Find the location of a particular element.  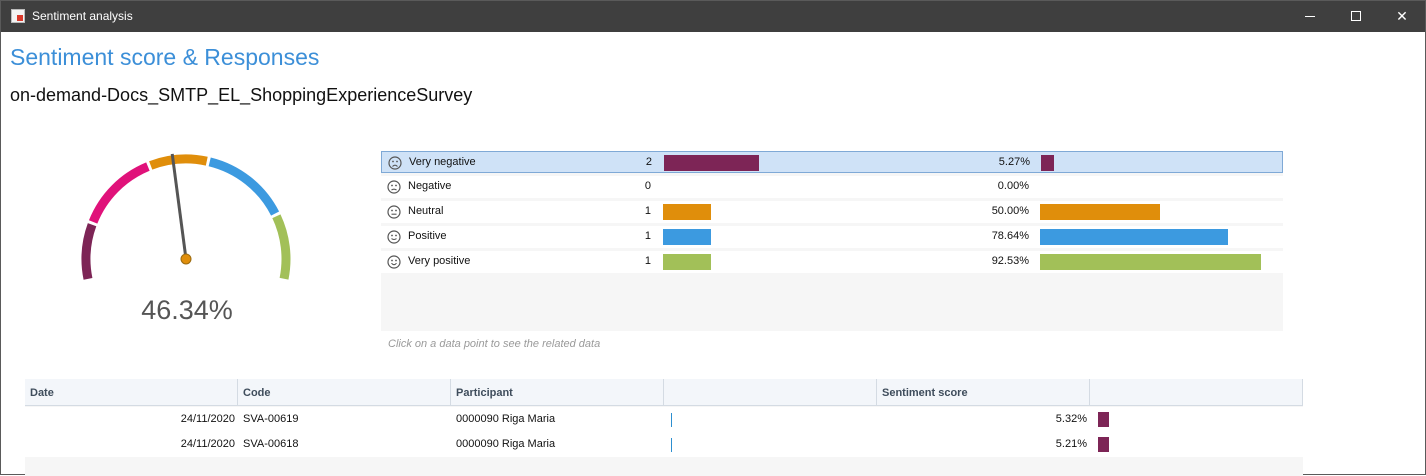

sentiment-row-very-negative: Very negative 2 5.27% is located at coordinates (832, 162).